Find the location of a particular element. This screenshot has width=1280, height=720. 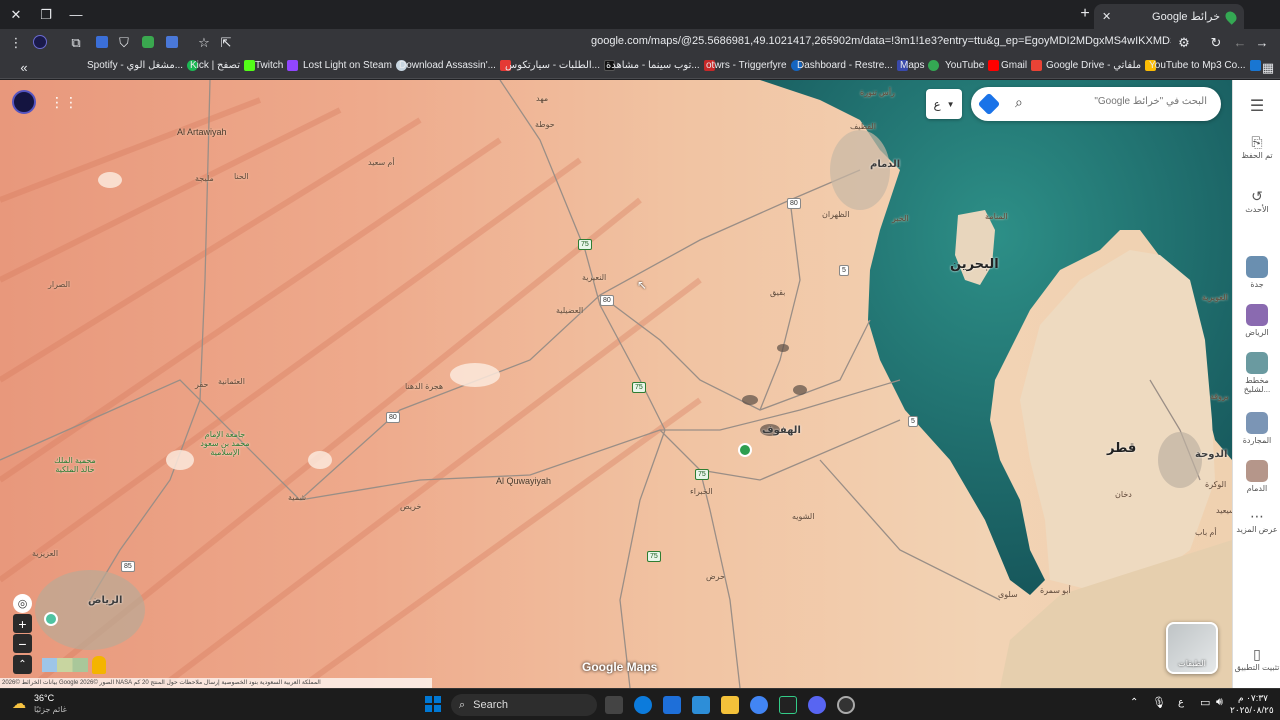

country-label-bahrain: البحرين is located at coordinates (974, 264).